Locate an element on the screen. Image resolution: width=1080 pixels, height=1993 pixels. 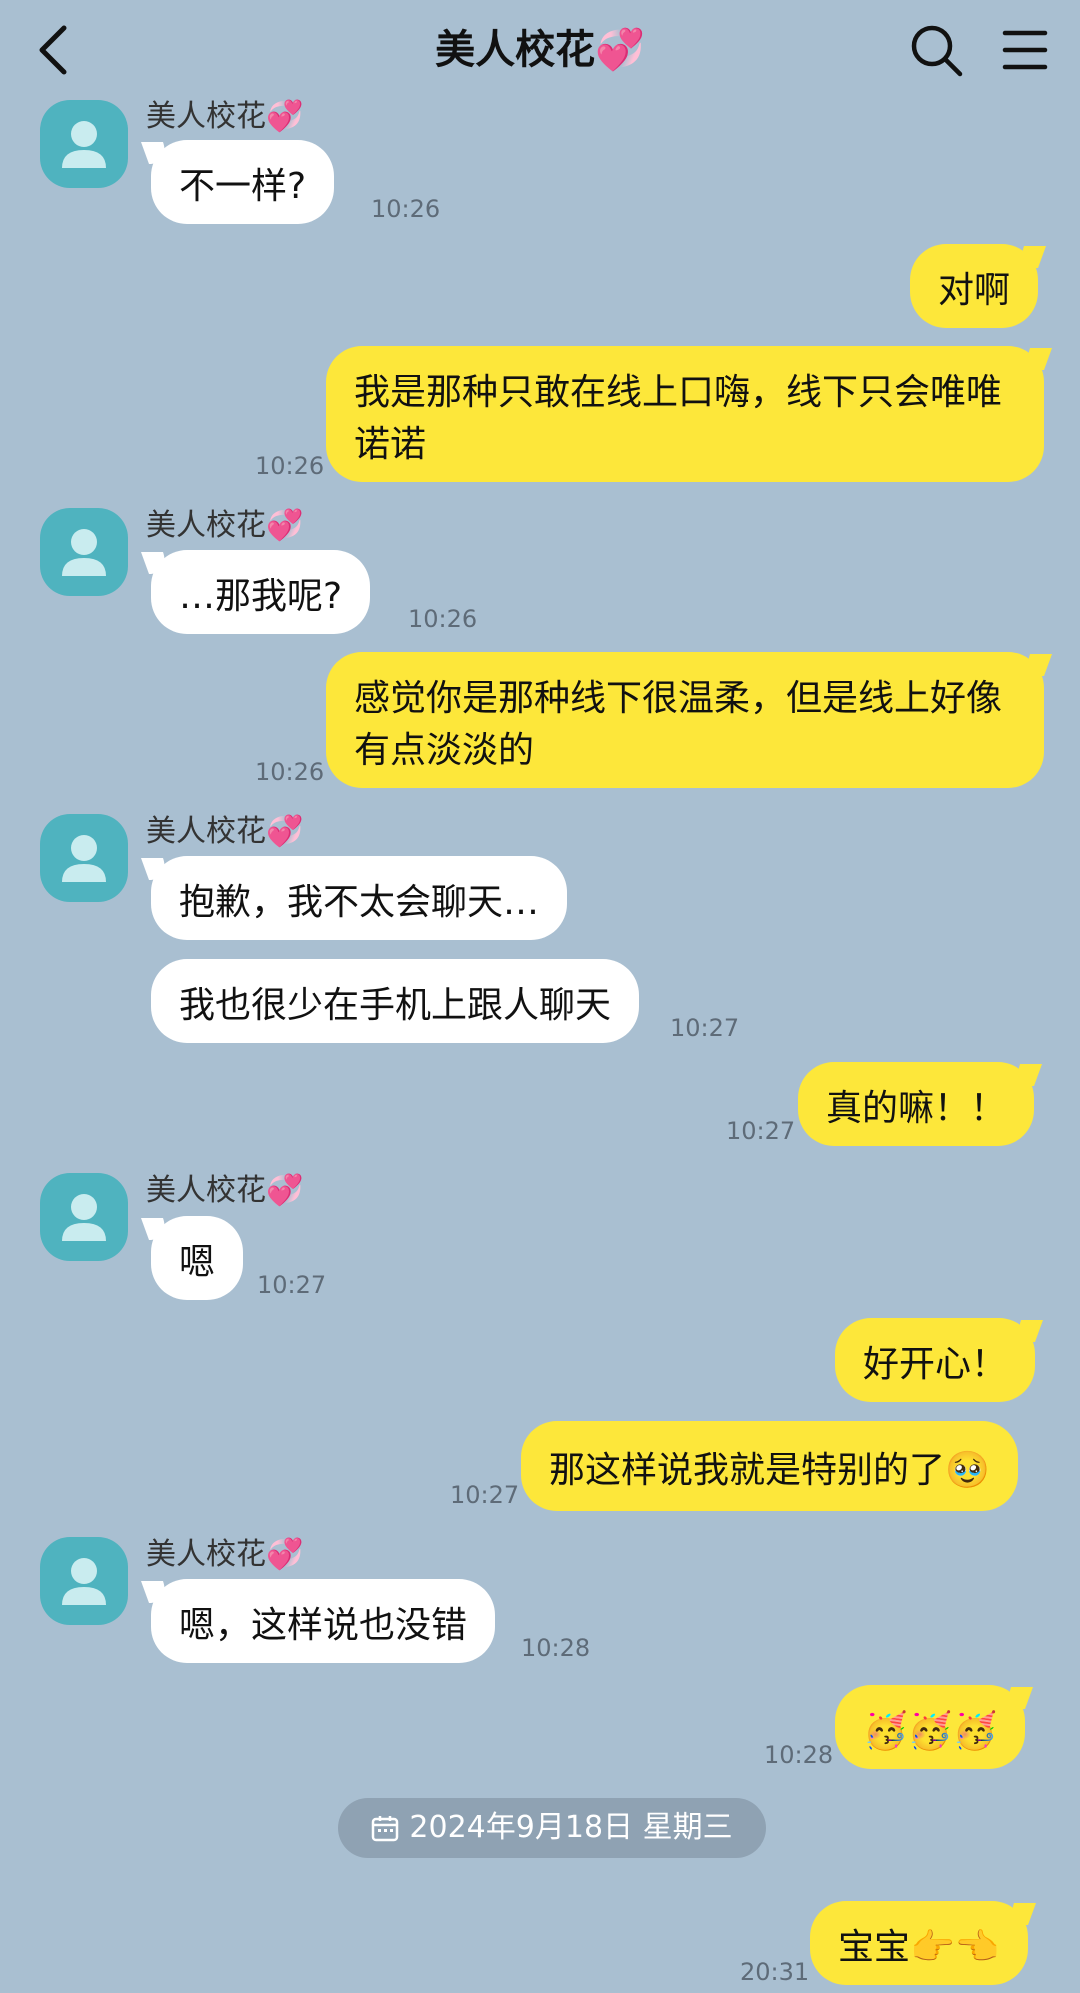
message-text: 感觉你是那种线下很温柔，但是线上好像有点淡淡的 is located at coordinates (678, 724).